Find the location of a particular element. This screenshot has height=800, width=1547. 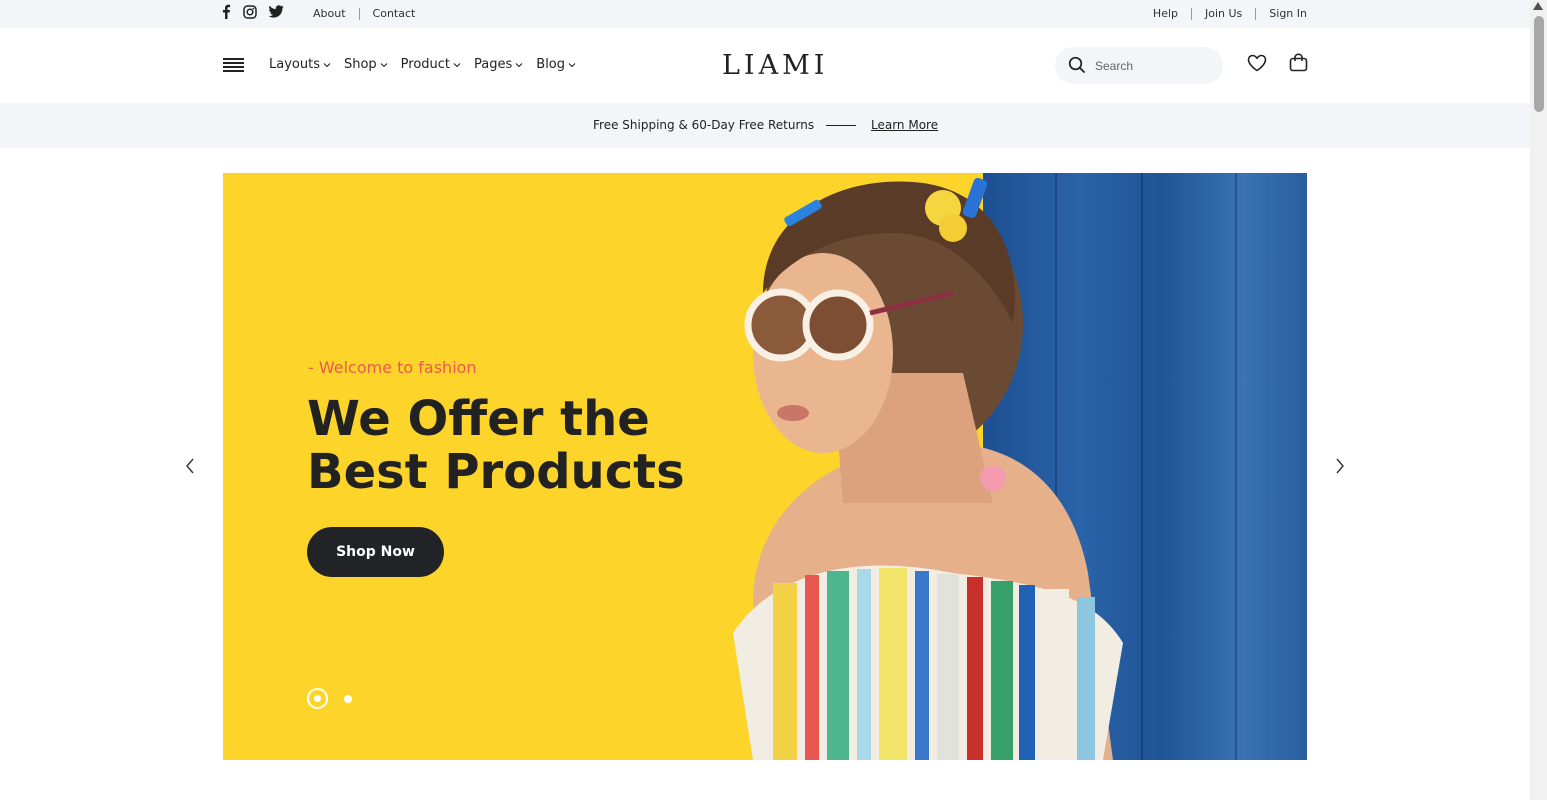

slide-dot-active is located at coordinates (317, 698).